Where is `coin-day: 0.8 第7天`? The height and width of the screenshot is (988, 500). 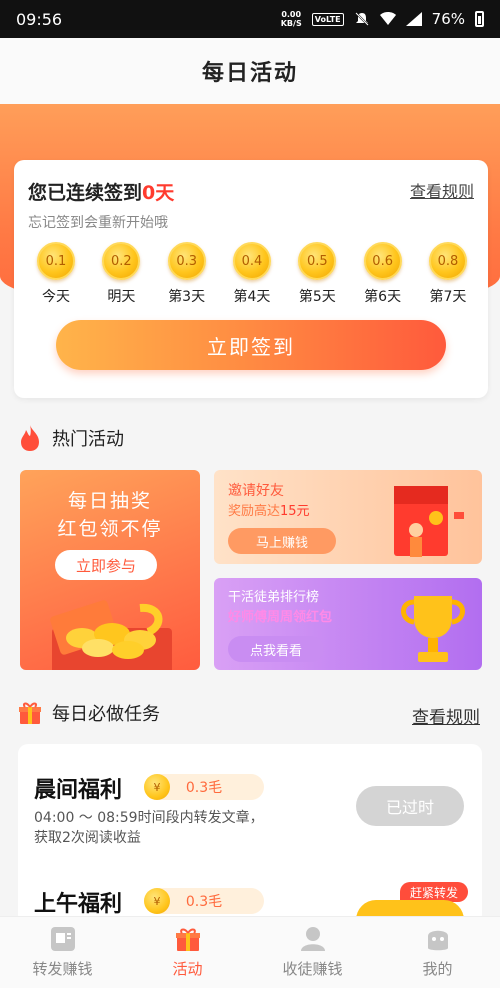 coin-day: 0.8 第7天 is located at coordinates (448, 274).